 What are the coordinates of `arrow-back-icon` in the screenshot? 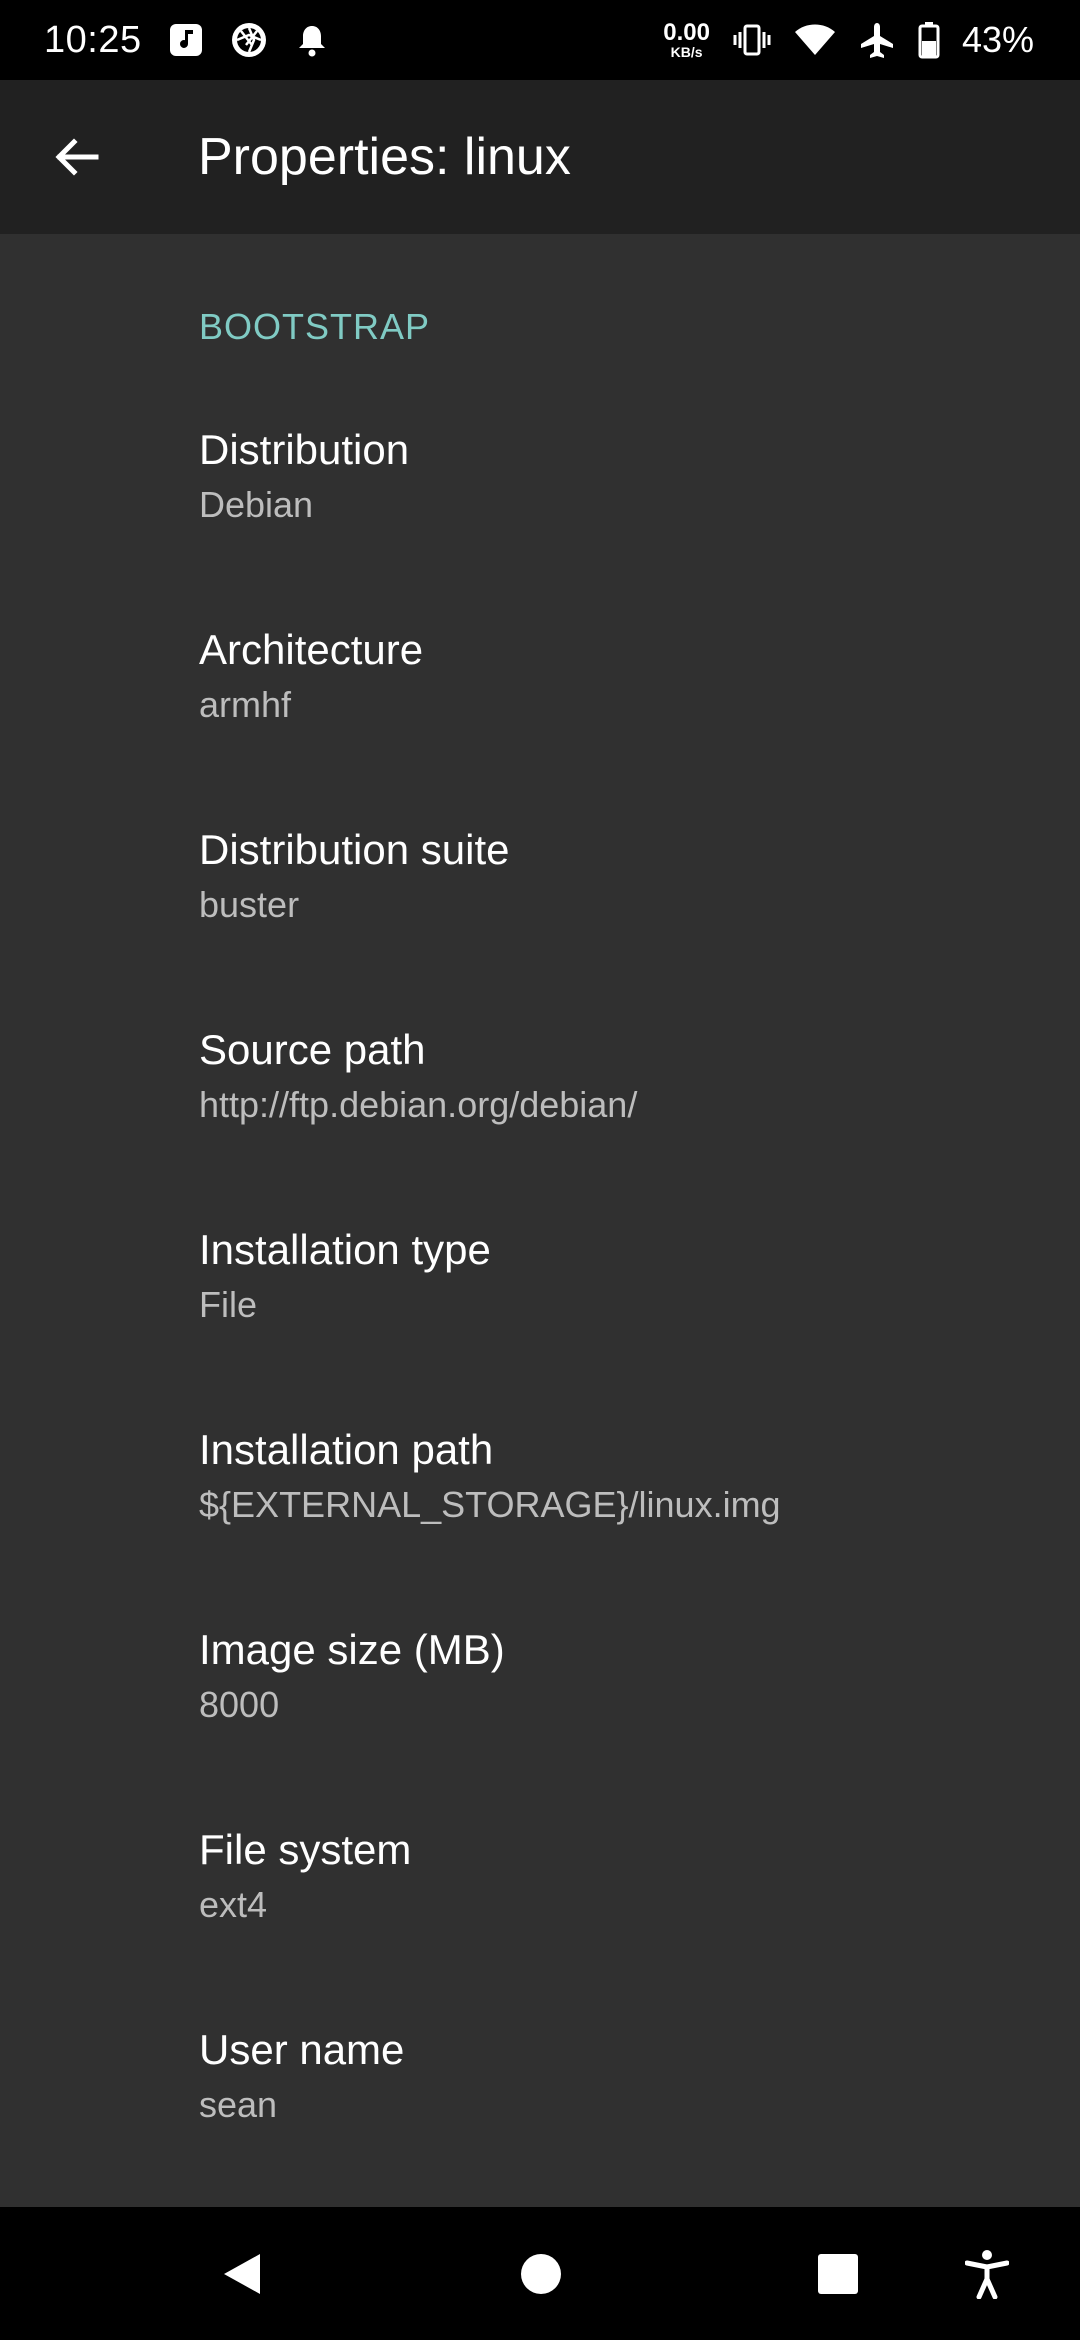 It's located at (76, 157).